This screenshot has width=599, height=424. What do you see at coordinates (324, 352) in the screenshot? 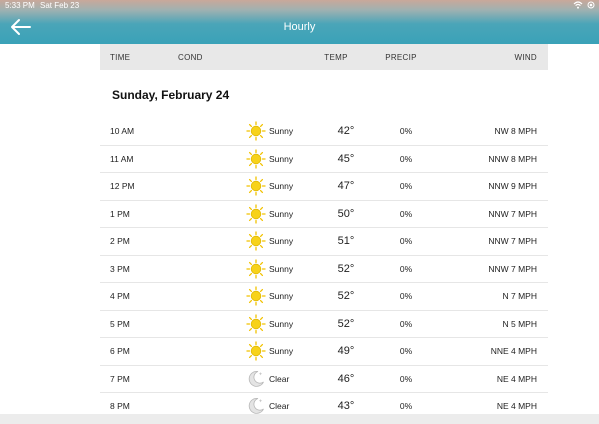
I see `table-row: 6 PM Sunny 49° 0% NNE 4 MPH` at bounding box center [324, 352].